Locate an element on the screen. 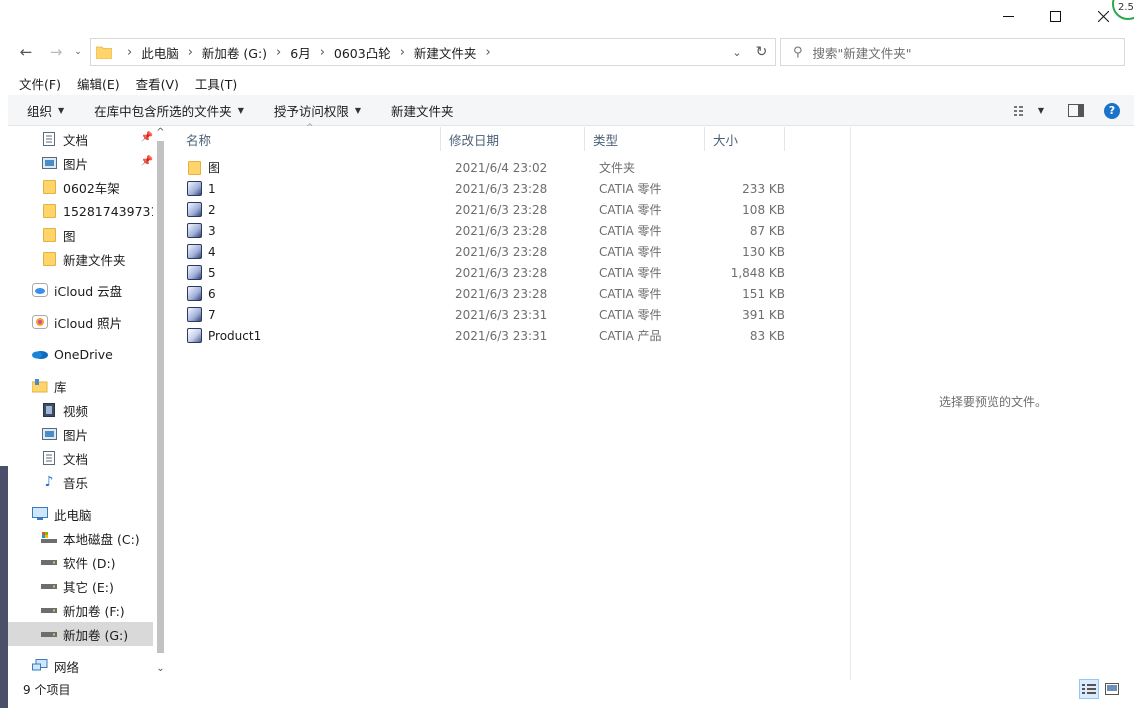  nav-item-drive-g: 新加卷 (G:) is located at coordinates (80, 634).